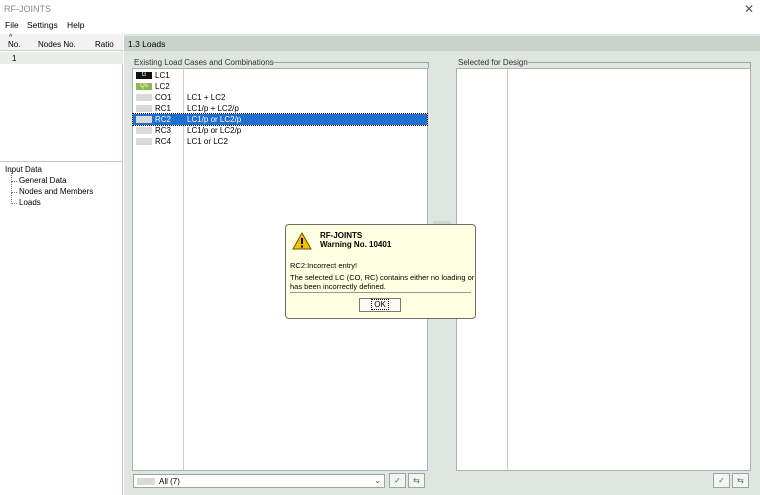  I want to click on menu-bar: File Settings Help, so click(380, 25).